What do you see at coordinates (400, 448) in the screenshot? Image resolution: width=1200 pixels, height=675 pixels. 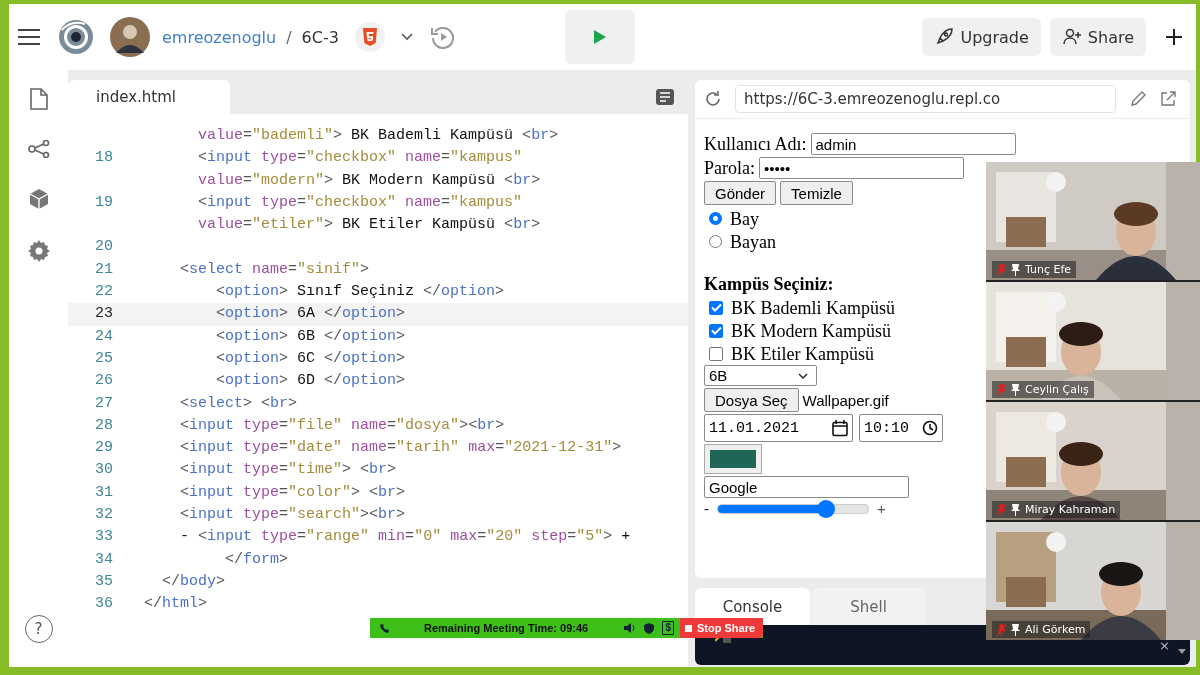 I see `code-line: <input type="date" name="tarih" max="2021-12-31">` at bounding box center [400, 448].